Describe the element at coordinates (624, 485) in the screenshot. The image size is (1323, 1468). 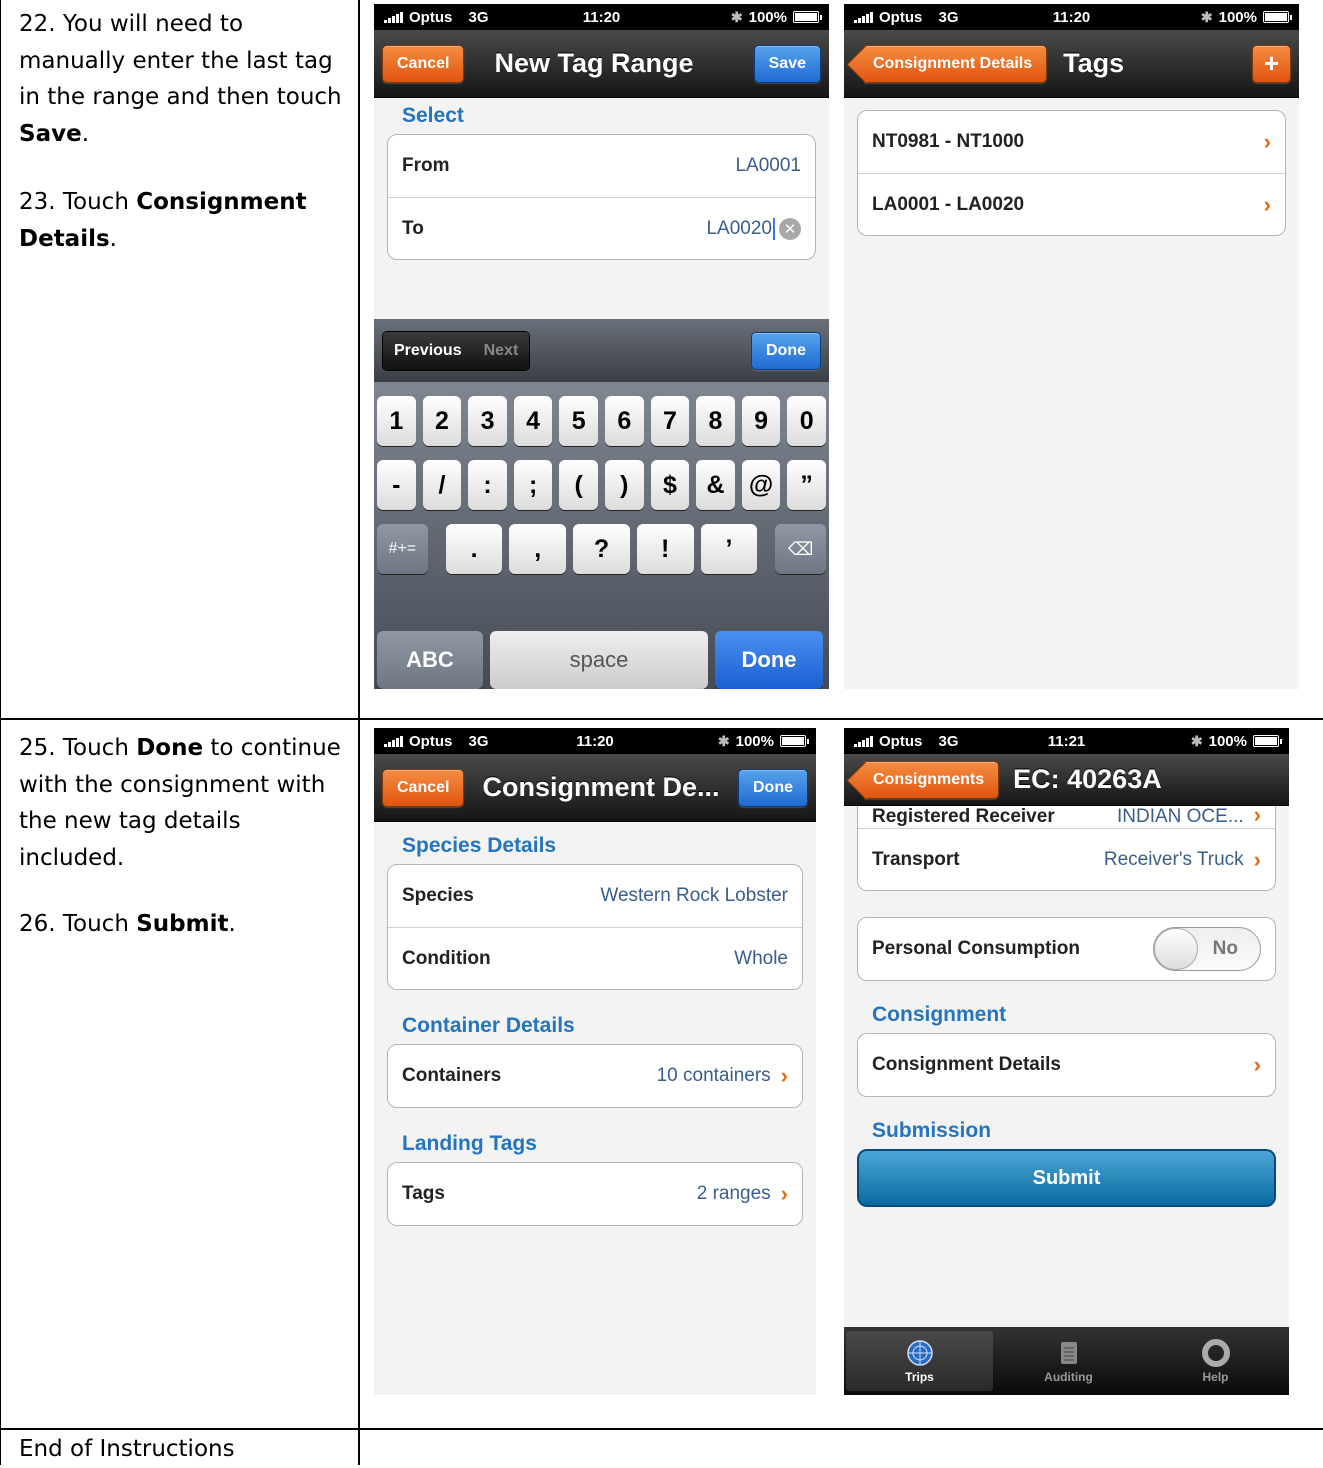
I see `key: )` at that location.